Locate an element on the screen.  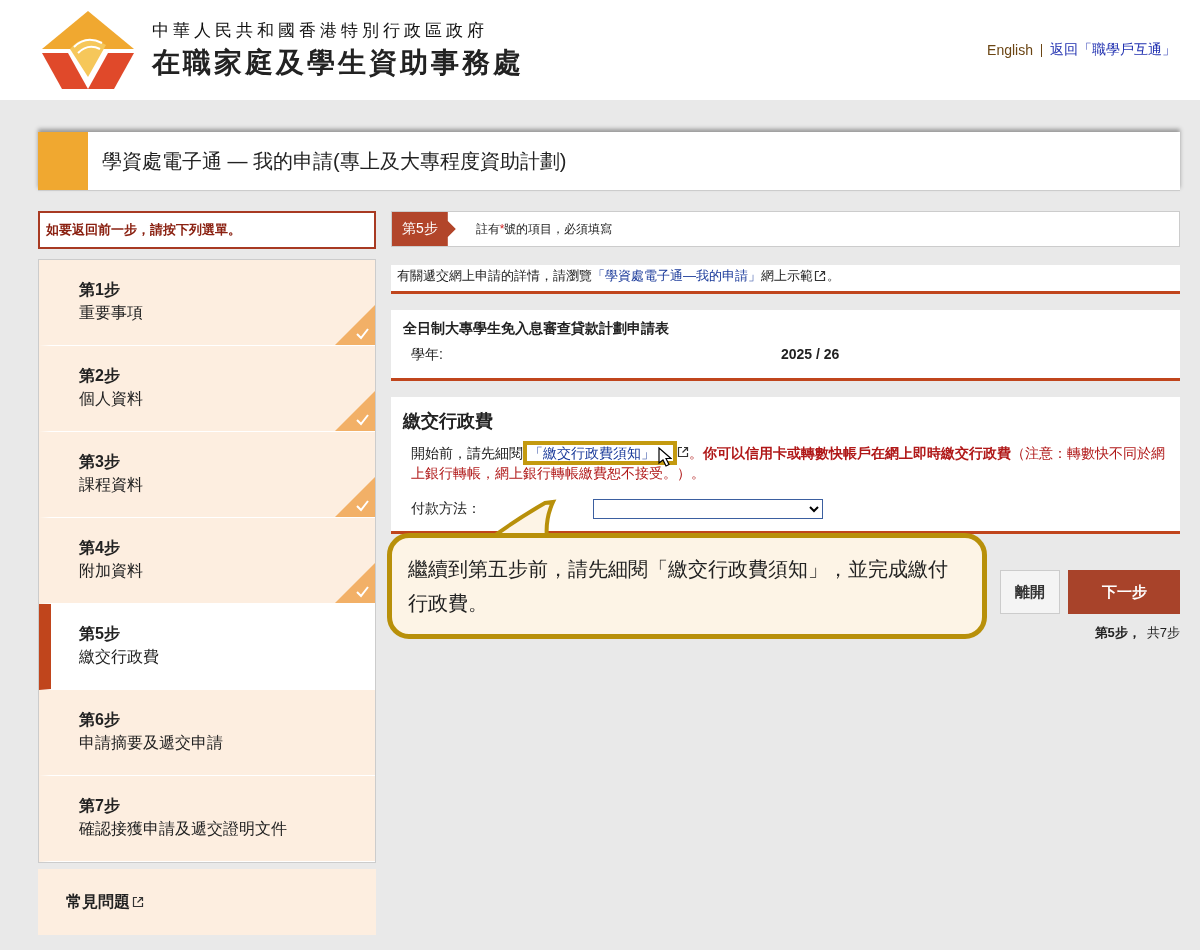
page-title: 學資處電子通 — 我的申請(專上及大專程度資助計劃) is located at coordinates (334, 161).